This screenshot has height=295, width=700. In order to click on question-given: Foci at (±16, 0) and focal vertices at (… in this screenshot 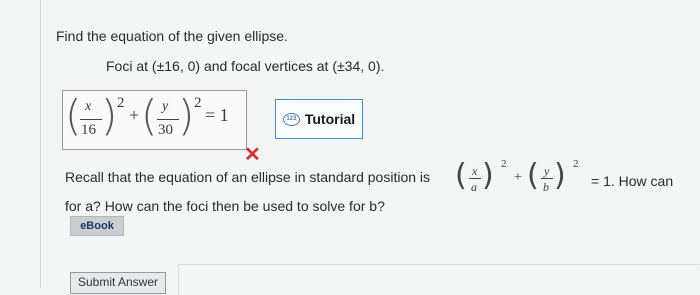, I will do `click(245, 66)`.